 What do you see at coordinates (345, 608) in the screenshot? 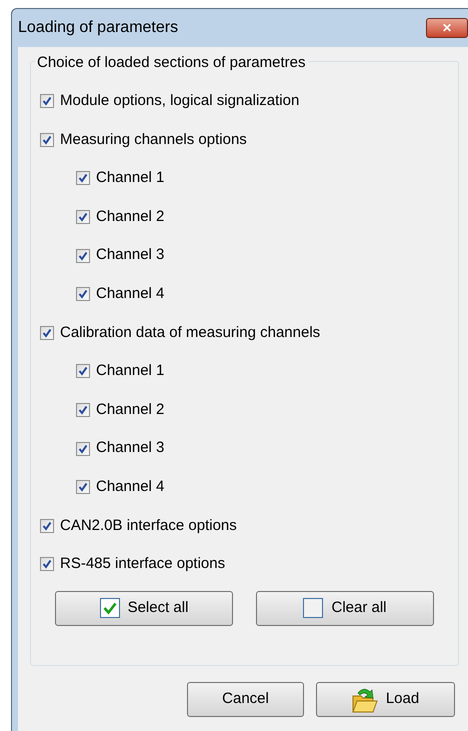
I see `dialog-button: Clear all` at bounding box center [345, 608].